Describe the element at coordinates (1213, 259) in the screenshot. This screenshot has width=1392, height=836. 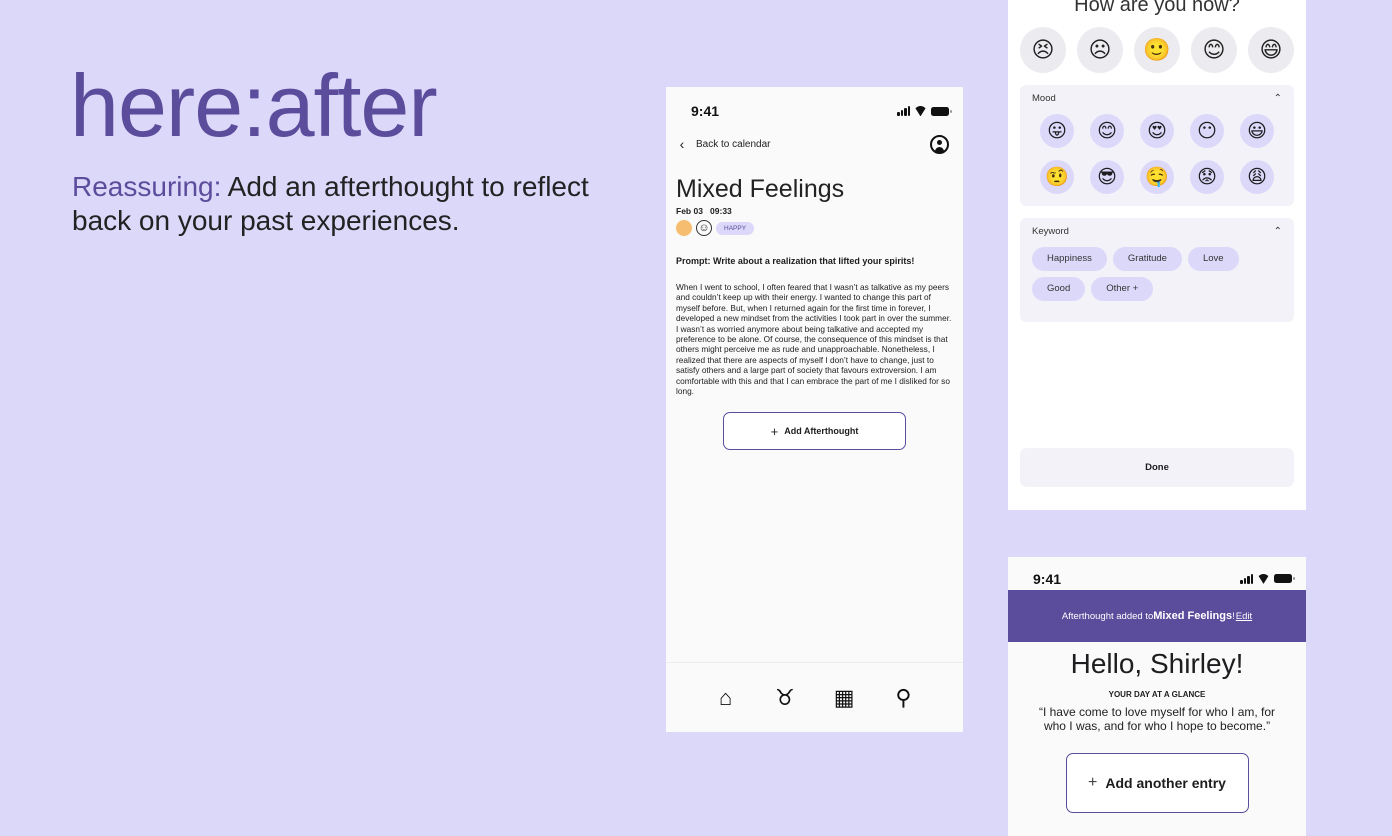
I see `keyword-chip: Love` at that location.